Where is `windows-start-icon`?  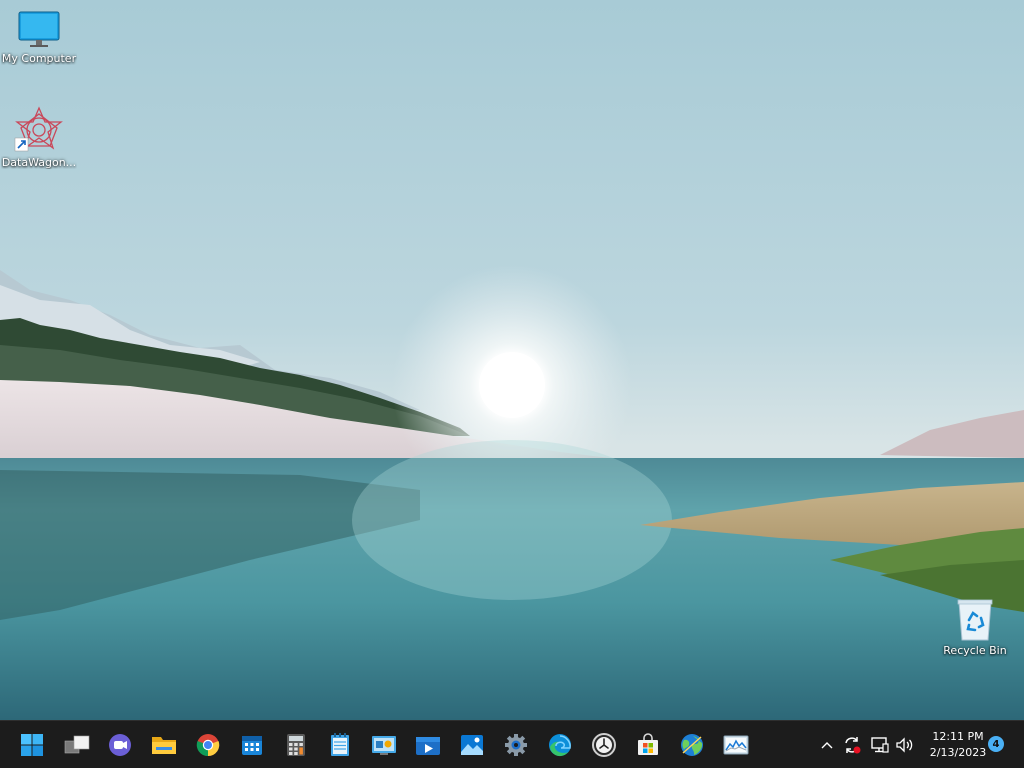 windows-start-icon is located at coordinates (32, 745).